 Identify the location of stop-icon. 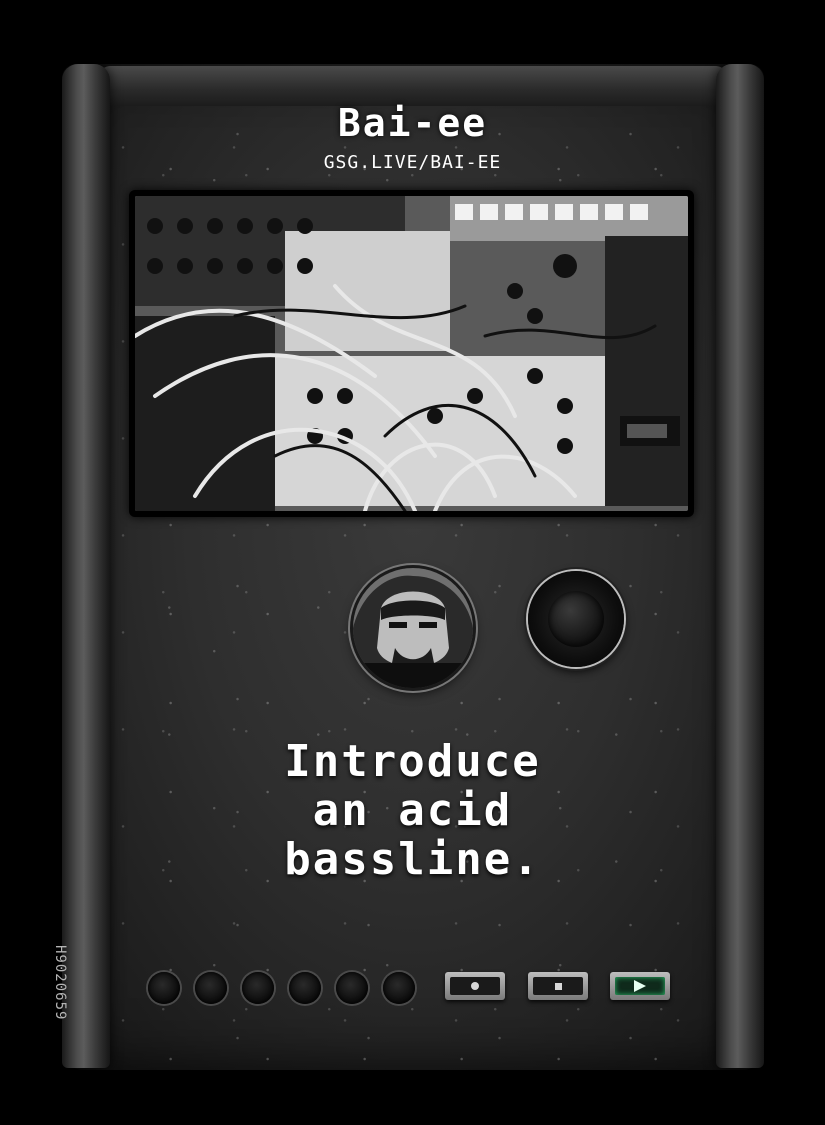
(558, 986).